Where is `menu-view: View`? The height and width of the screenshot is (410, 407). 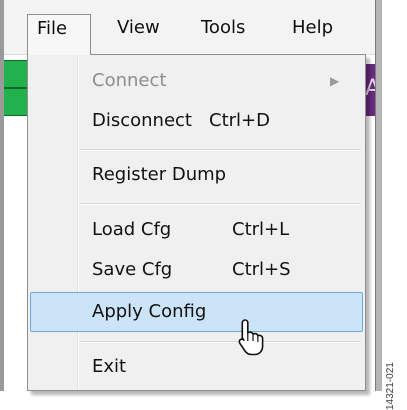
menu-view: View is located at coordinates (138, 28).